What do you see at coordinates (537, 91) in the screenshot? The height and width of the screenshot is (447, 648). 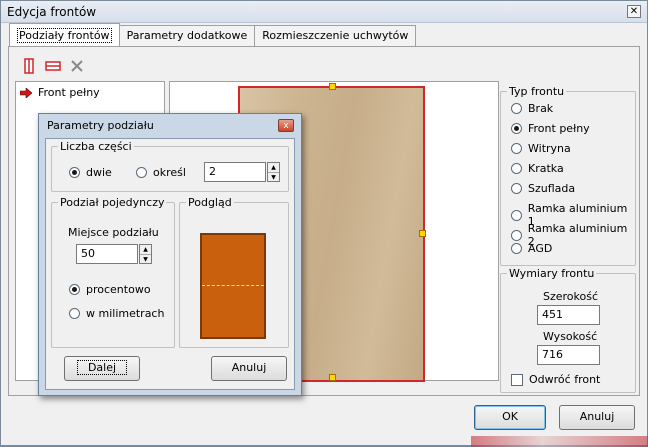 I see `front-type-legend: Typ frontu` at bounding box center [537, 91].